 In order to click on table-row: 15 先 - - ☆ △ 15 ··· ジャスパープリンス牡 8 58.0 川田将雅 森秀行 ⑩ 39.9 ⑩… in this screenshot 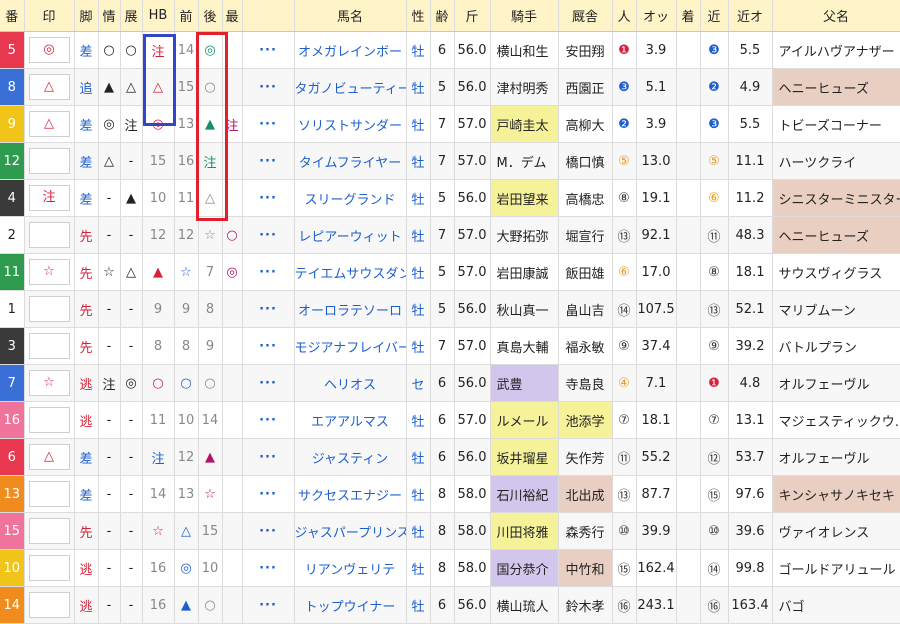, I will do `click(450, 531)`.